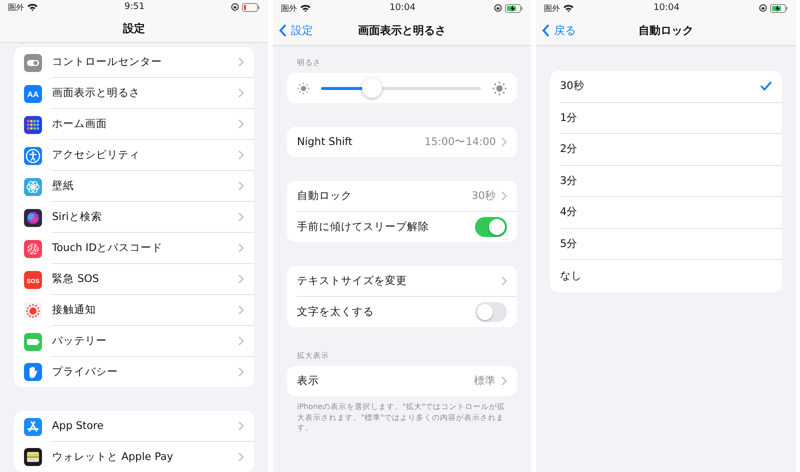 This screenshot has width=800, height=472. I want to click on row-label: 3分, so click(569, 181).